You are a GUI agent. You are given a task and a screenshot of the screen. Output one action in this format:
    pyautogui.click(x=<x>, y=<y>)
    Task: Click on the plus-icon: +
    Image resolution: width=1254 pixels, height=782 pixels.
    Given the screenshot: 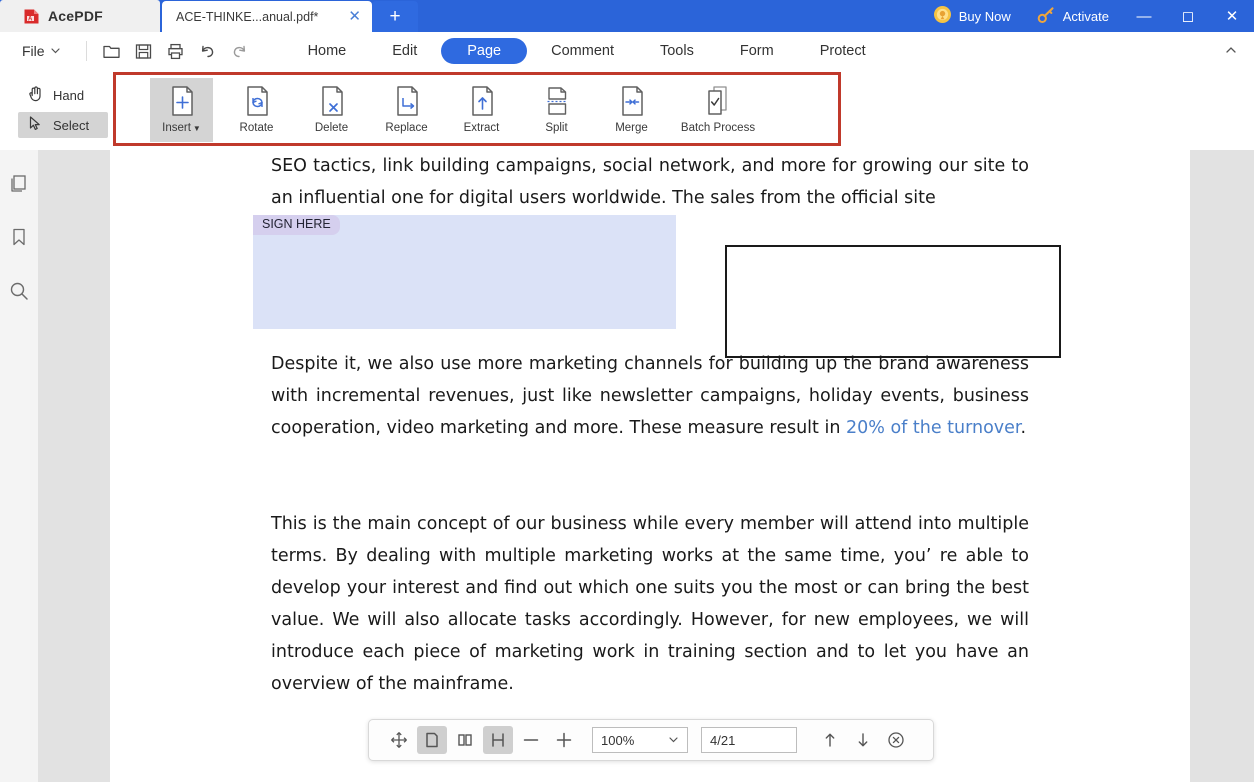 What is the action you would take?
    pyautogui.click(x=395, y=16)
    